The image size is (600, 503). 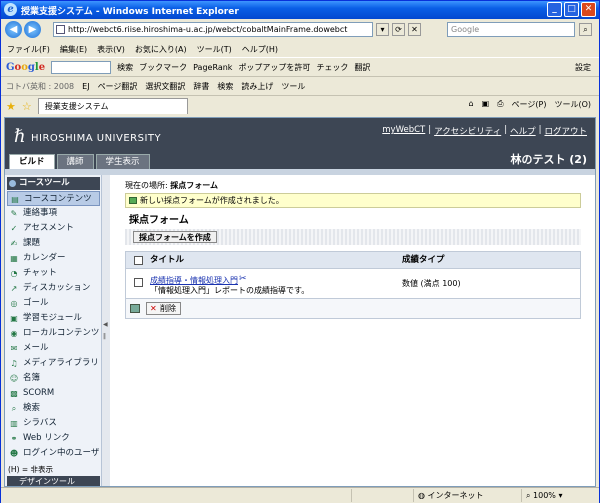 What do you see at coordinates (53, 378) in the screenshot?
I see `sidebar-item-roster: ☺ 名簿` at bounding box center [53, 378].